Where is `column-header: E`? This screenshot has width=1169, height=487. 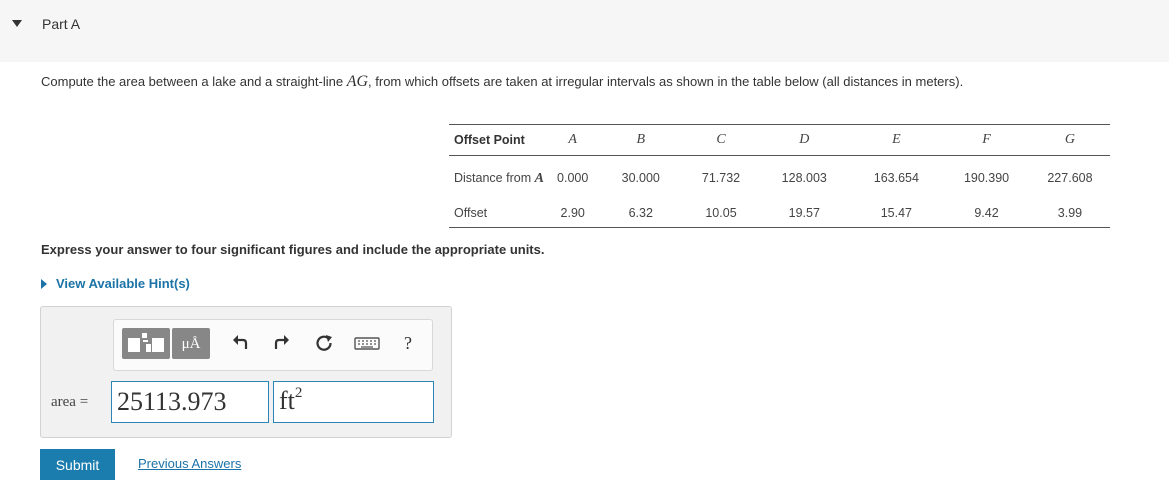
column-header: E is located at coordinates (896, 140).